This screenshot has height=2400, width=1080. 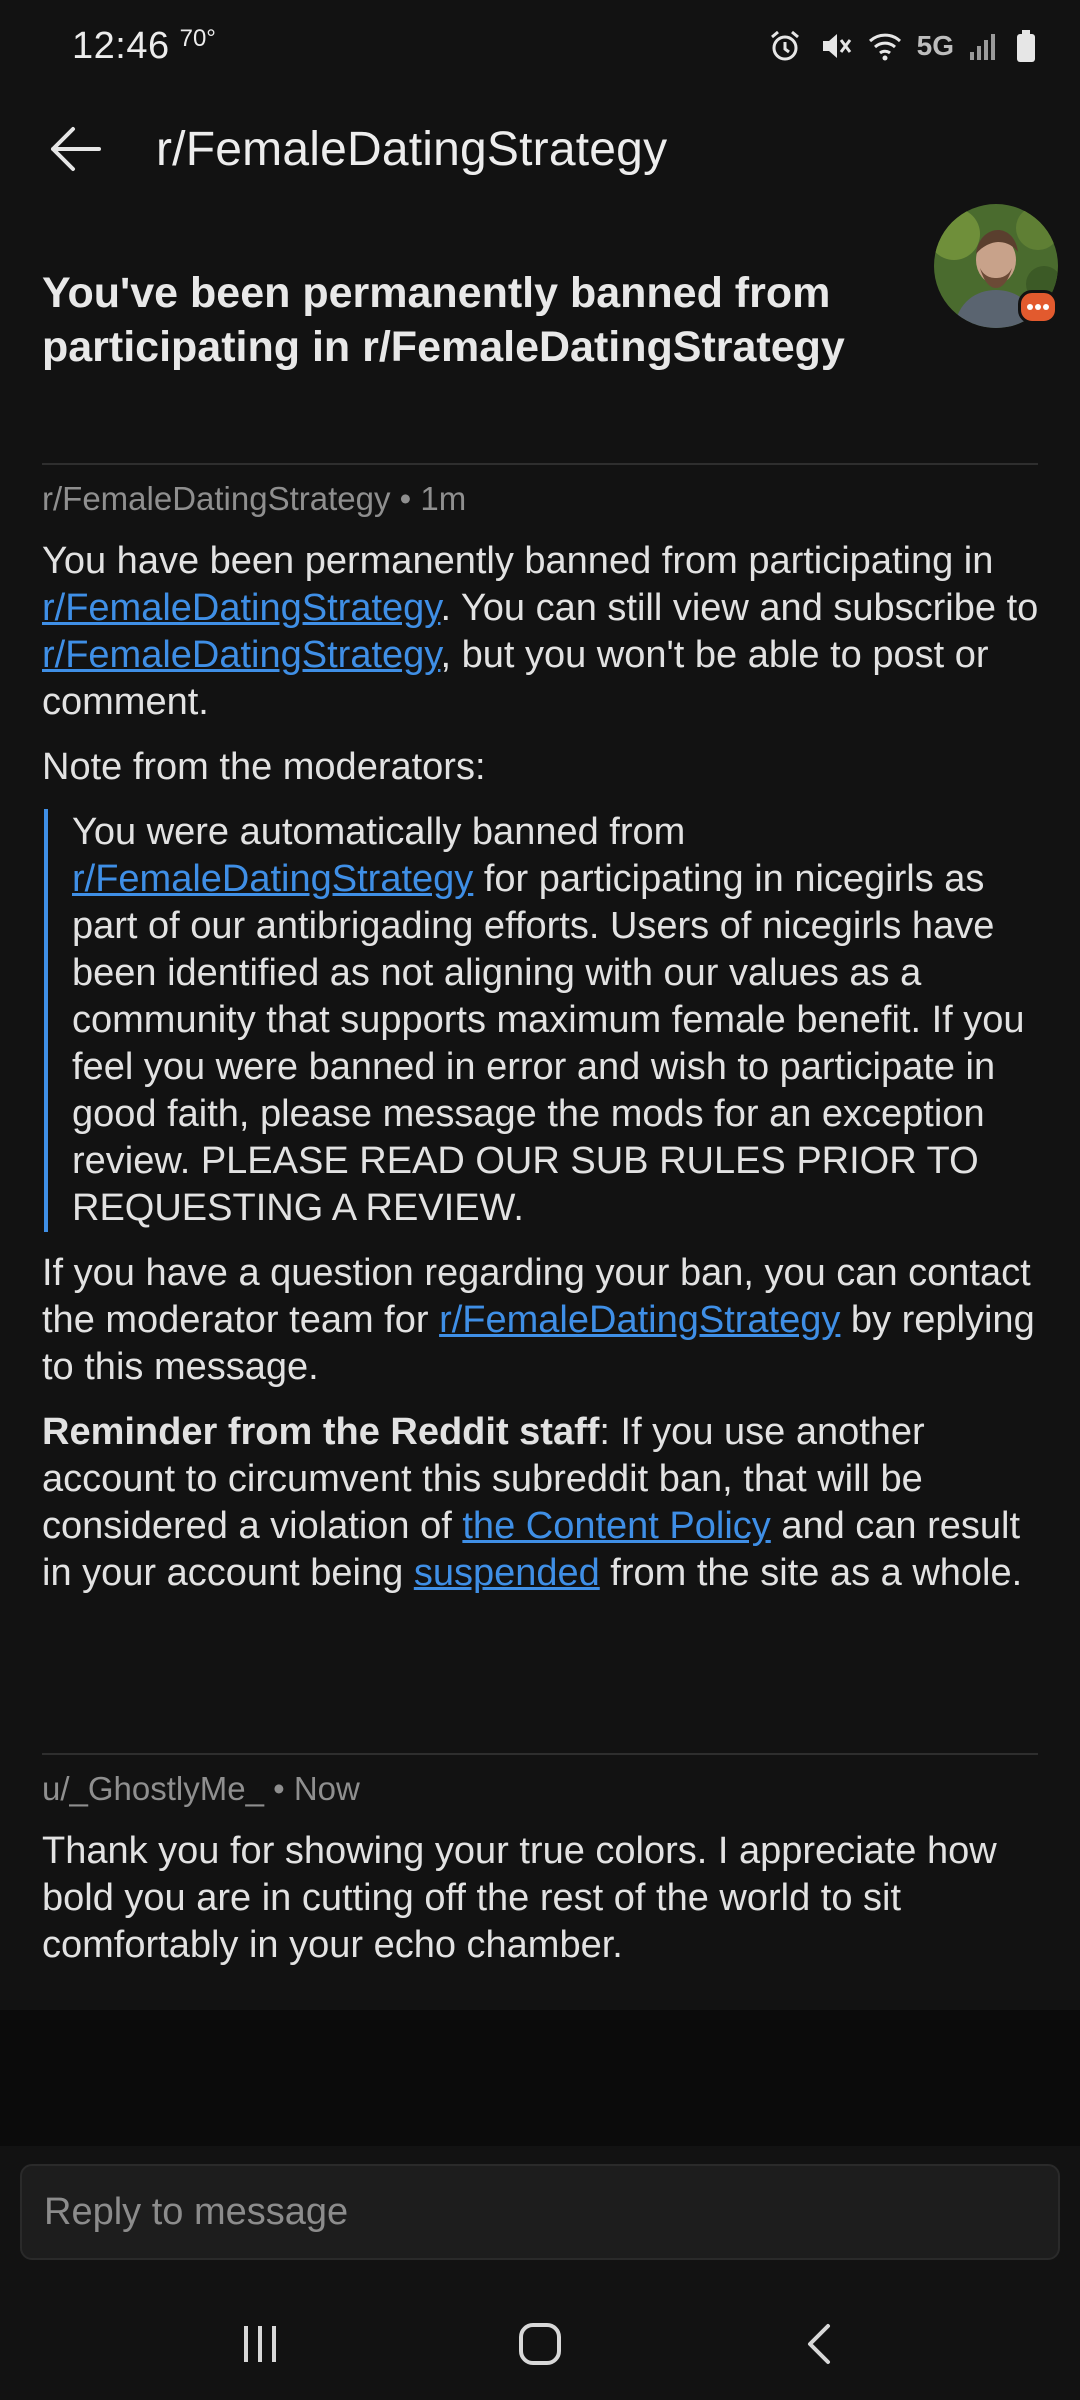 I want to click on app-header: r/FemaleDatingStrategy, so click(x=540, y=149).